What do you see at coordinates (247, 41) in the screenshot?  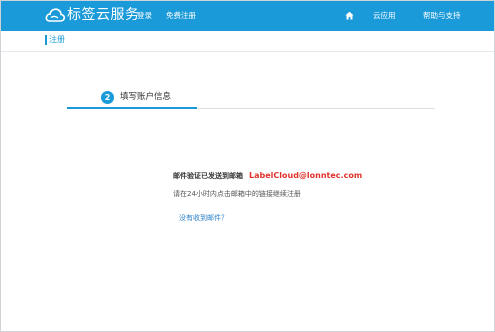 I see `page-subheader` at bounding box center [247, 41].